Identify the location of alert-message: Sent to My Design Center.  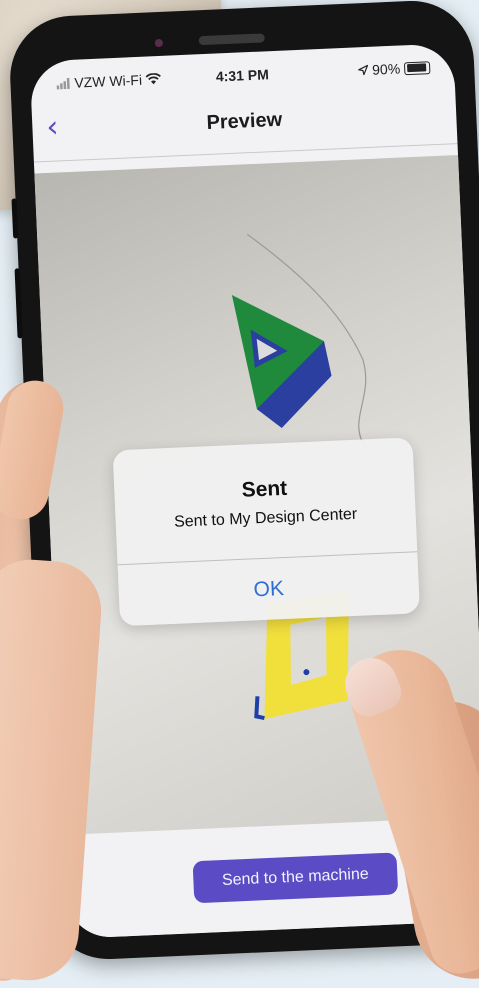
(265, 518).